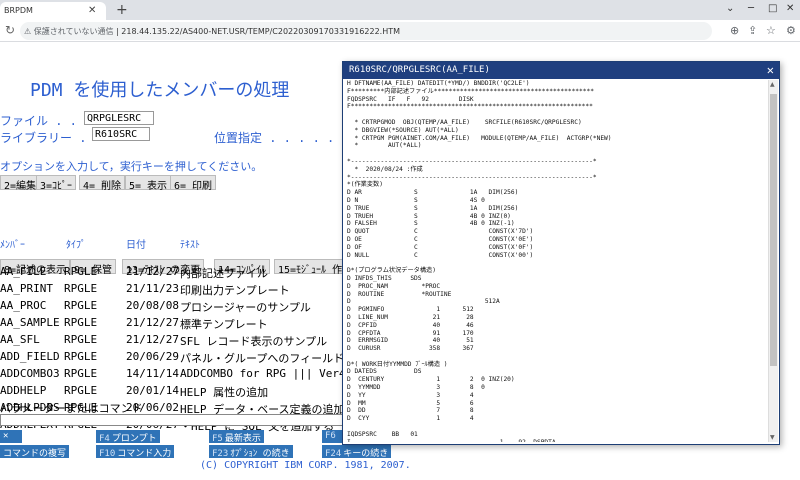  I want to click on tab-title: BRPDM, so click(18, 10).